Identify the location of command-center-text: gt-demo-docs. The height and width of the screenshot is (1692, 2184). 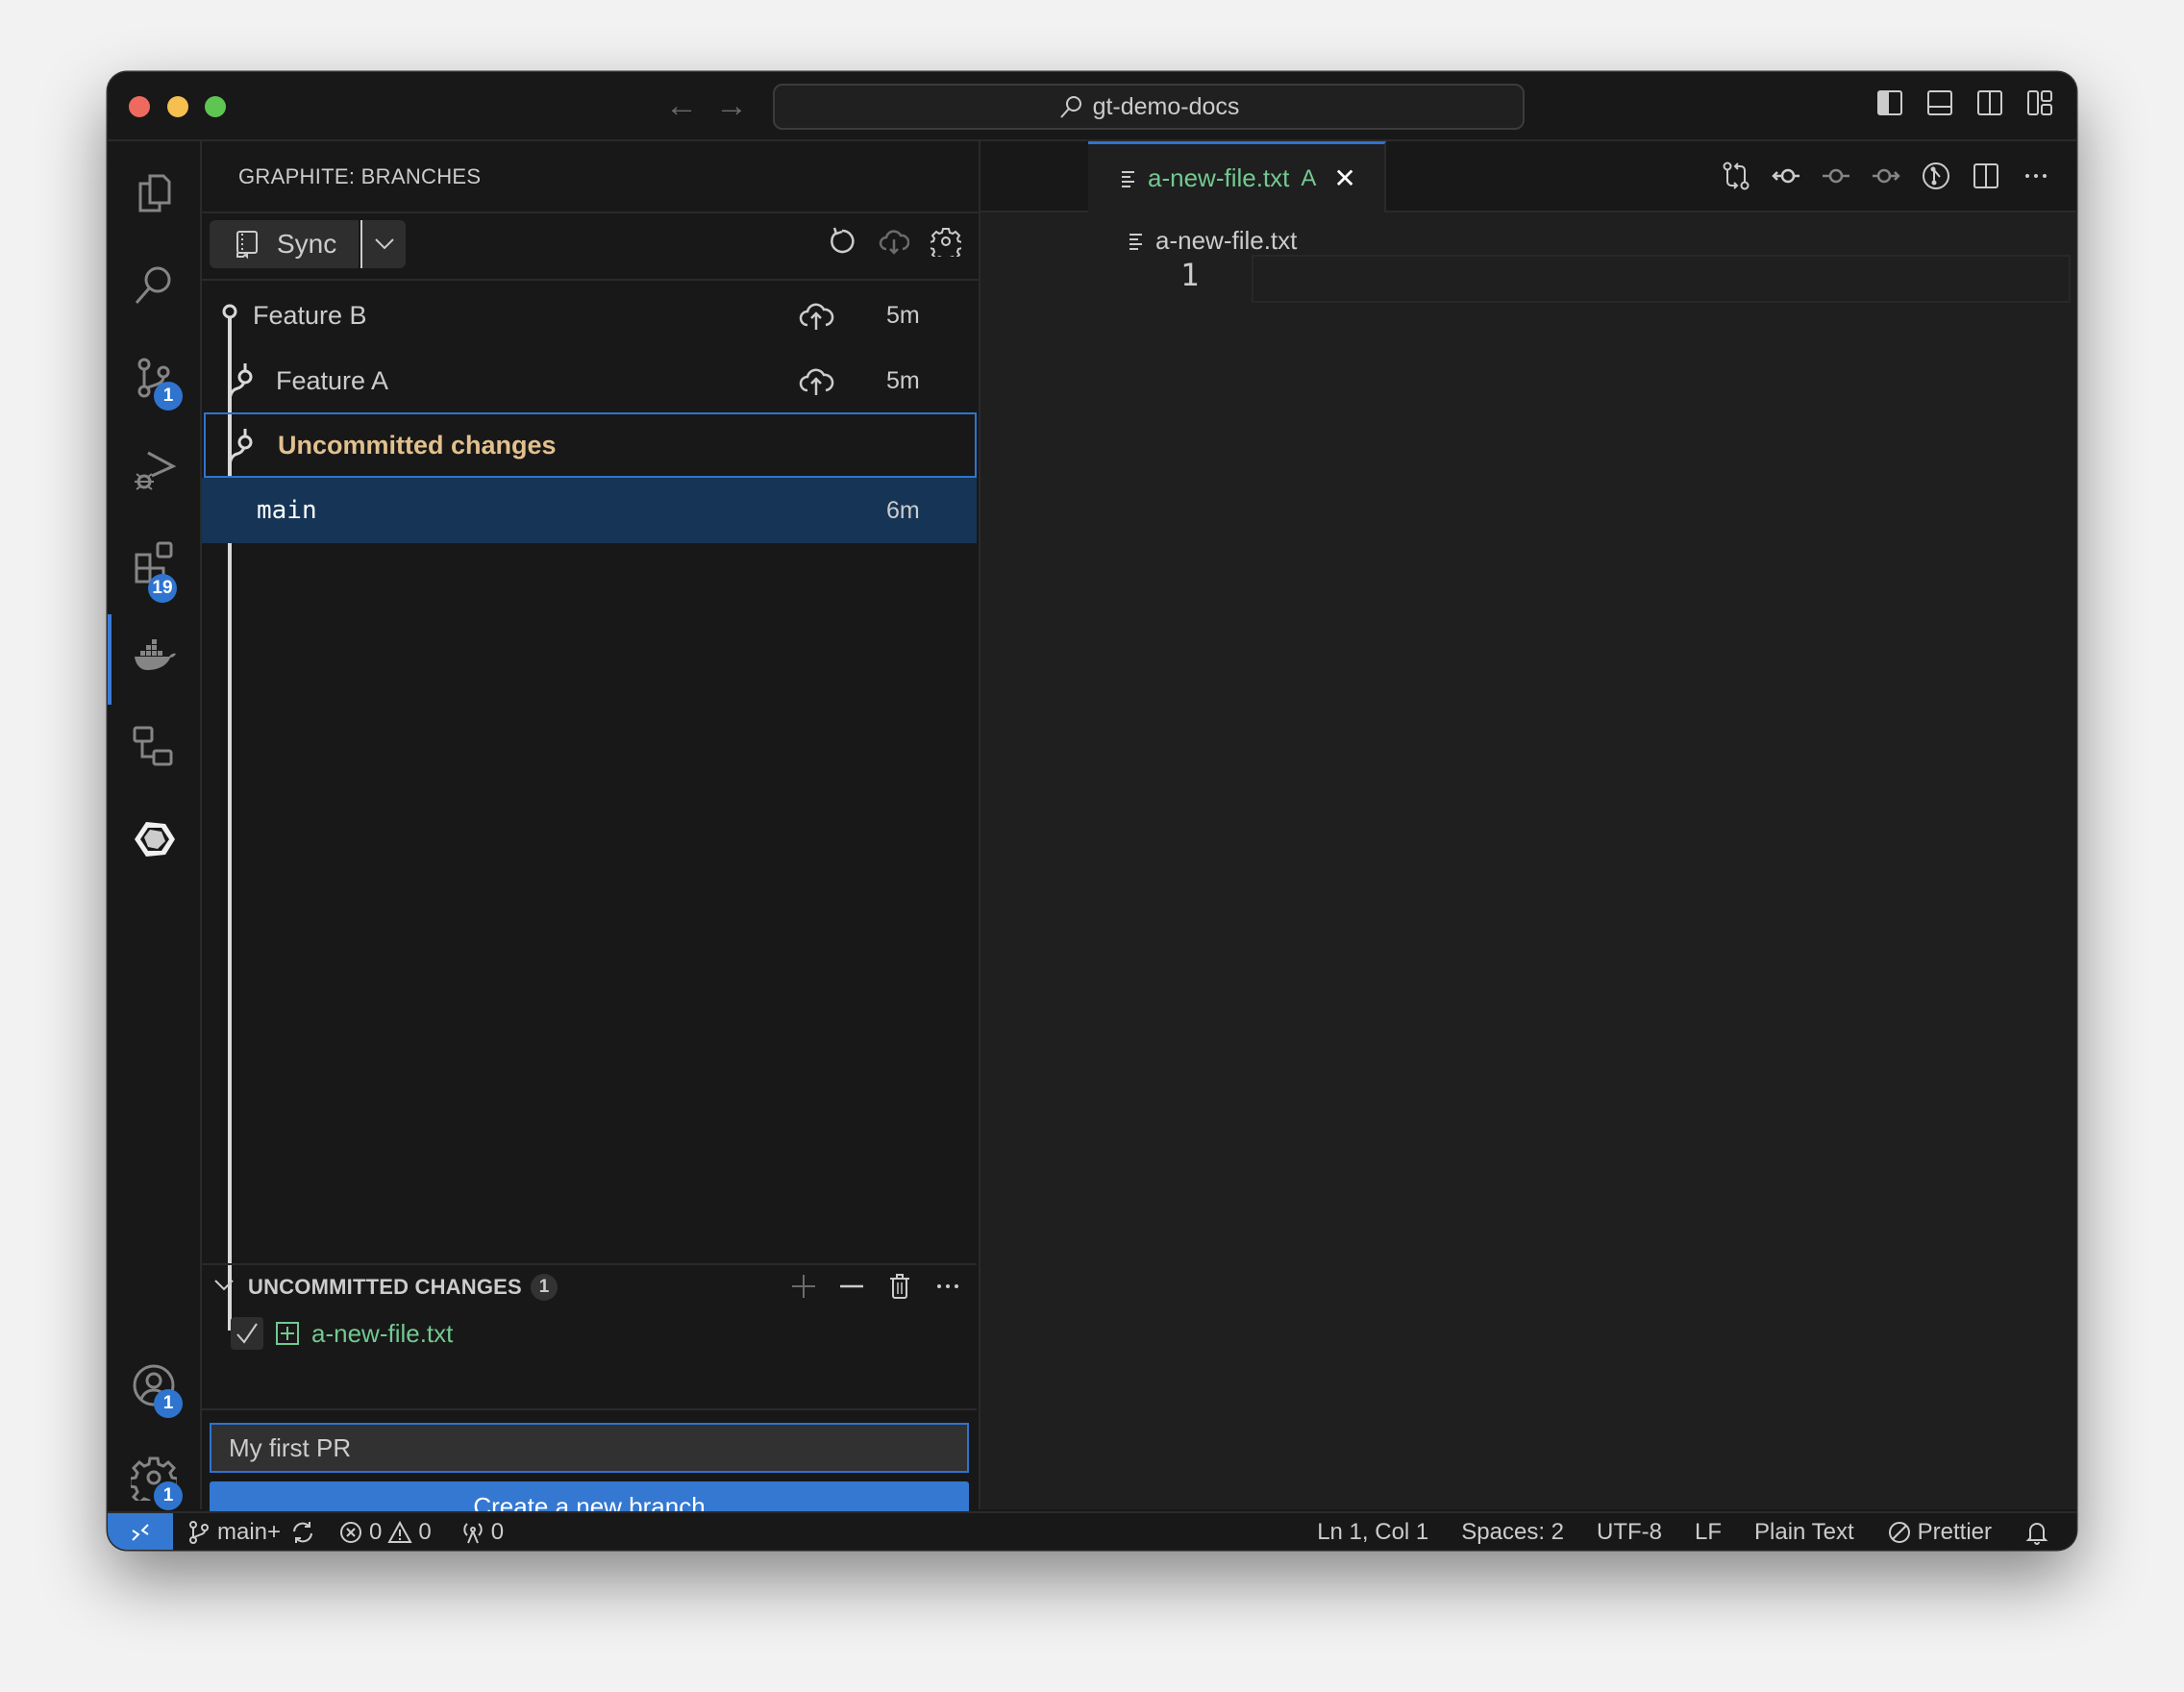
(1166, 106).